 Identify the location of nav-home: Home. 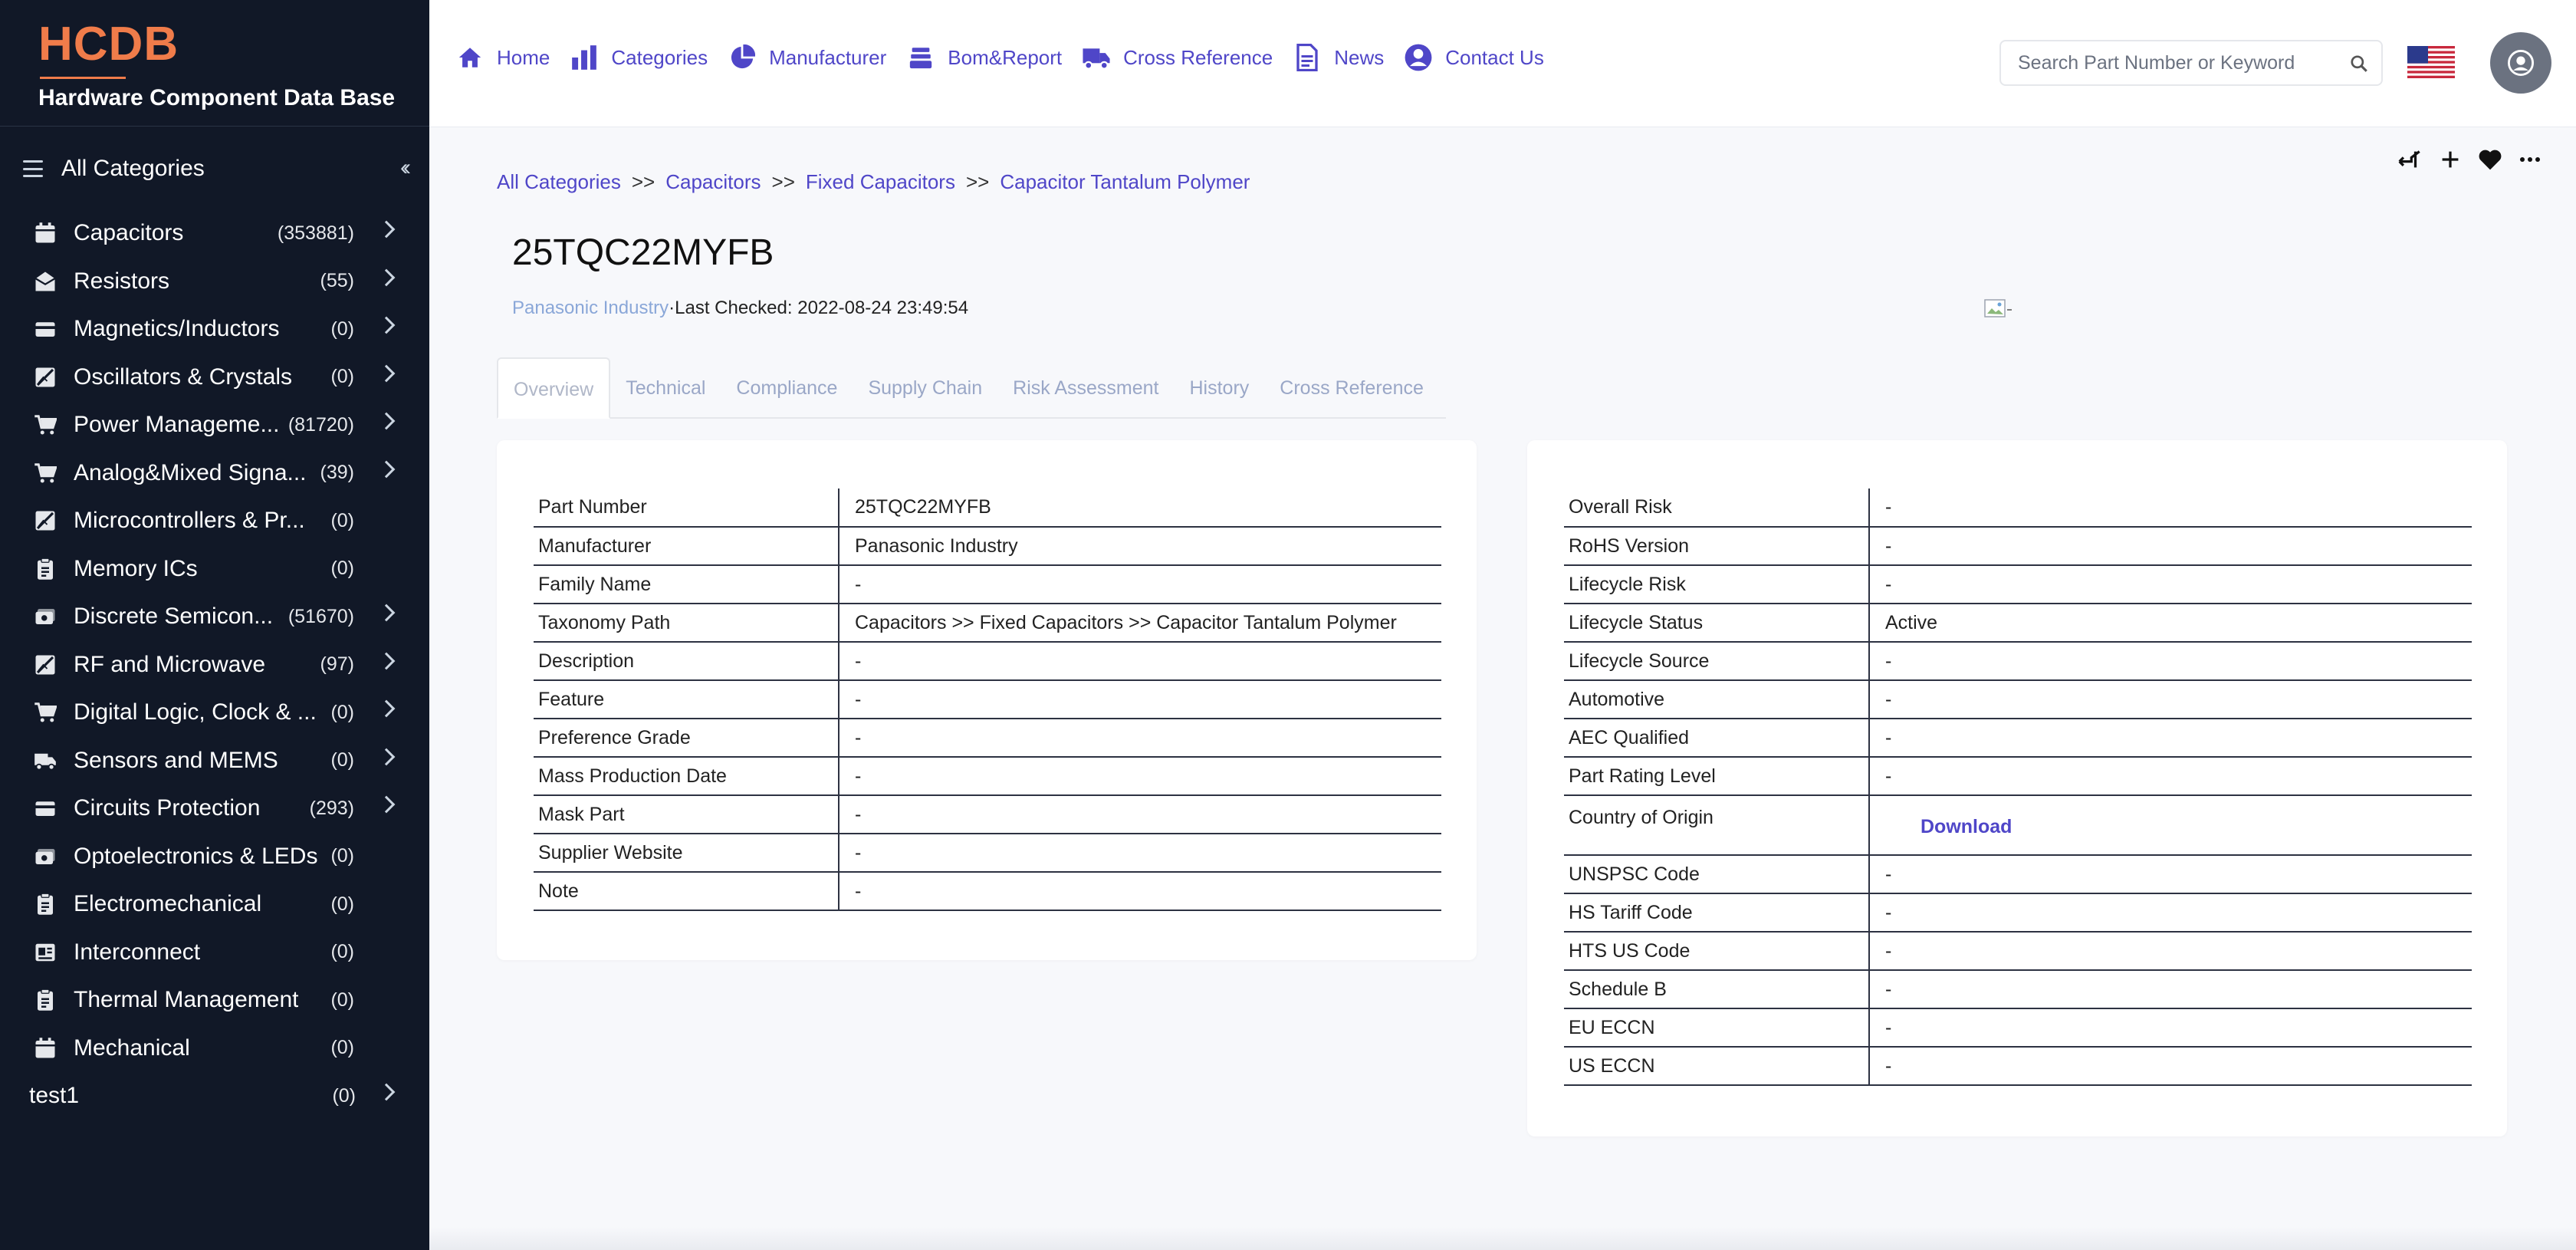
(502, 58).